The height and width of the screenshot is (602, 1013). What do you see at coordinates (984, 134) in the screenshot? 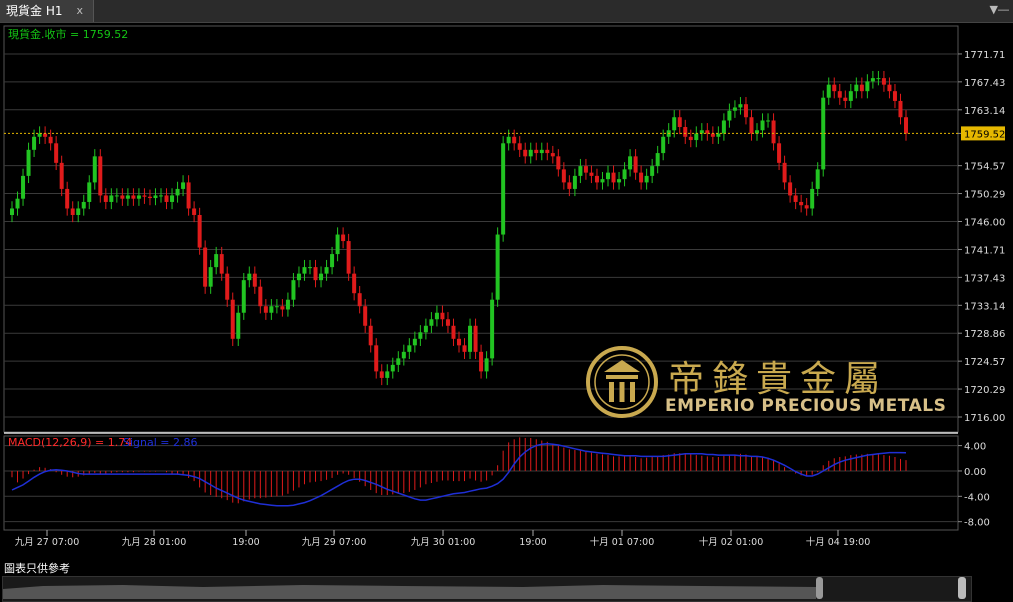
I see `current-price-label: 1759.52` at bounding box center [984, 134].